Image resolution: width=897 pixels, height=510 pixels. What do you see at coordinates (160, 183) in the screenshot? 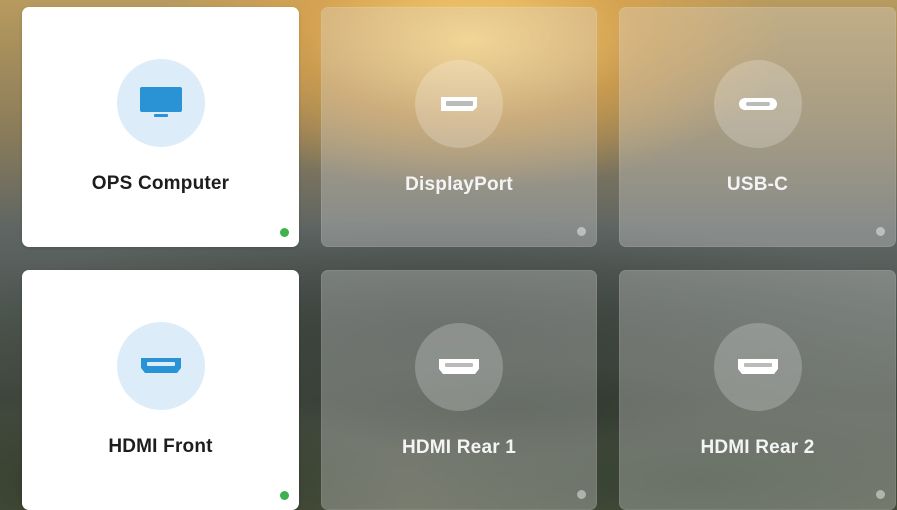
I see `source-label: OPS Computer` at bounding box center [160, 183].